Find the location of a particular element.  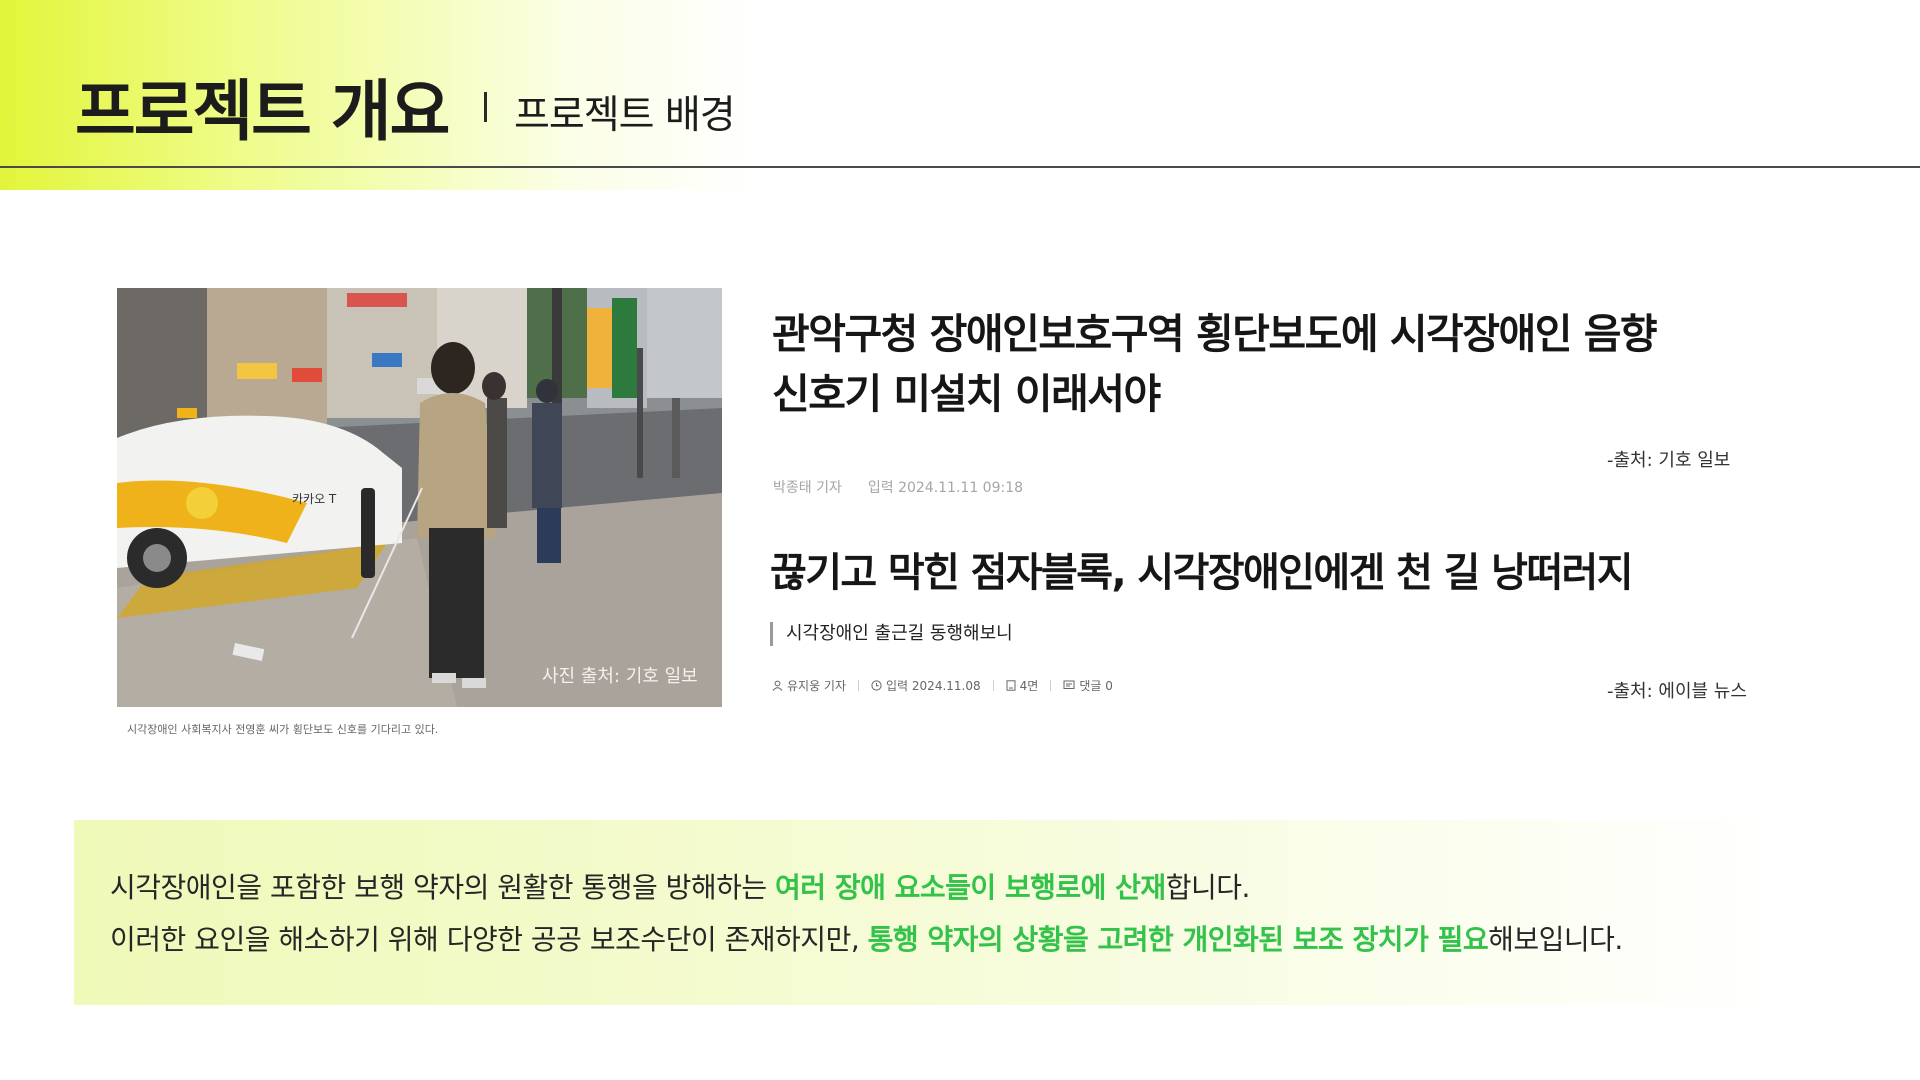

newspaper-icon is located at coordinates (1011, 685).